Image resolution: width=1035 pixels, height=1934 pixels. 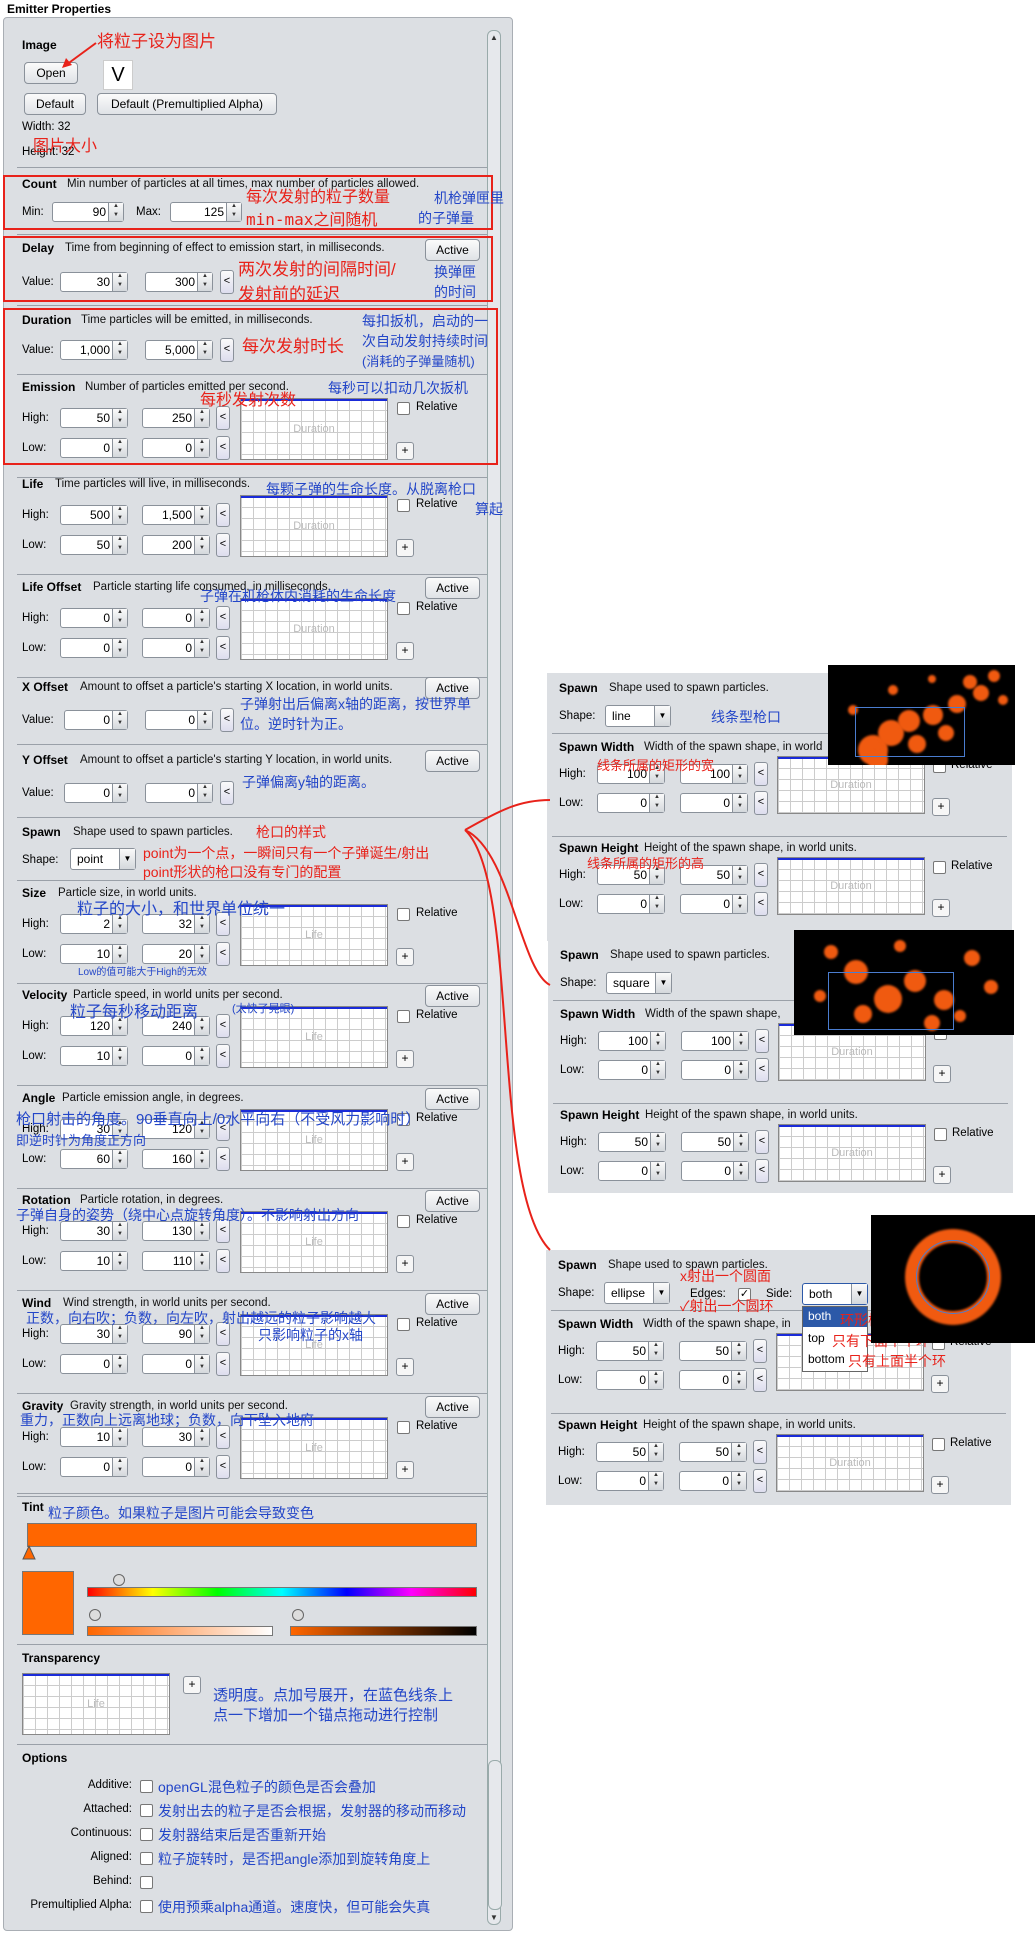 What do you see at coordinates (941, 908) in the screenshot?
I see `spawn-height-expand-plus-button: +` at bounding box center [941, 908].